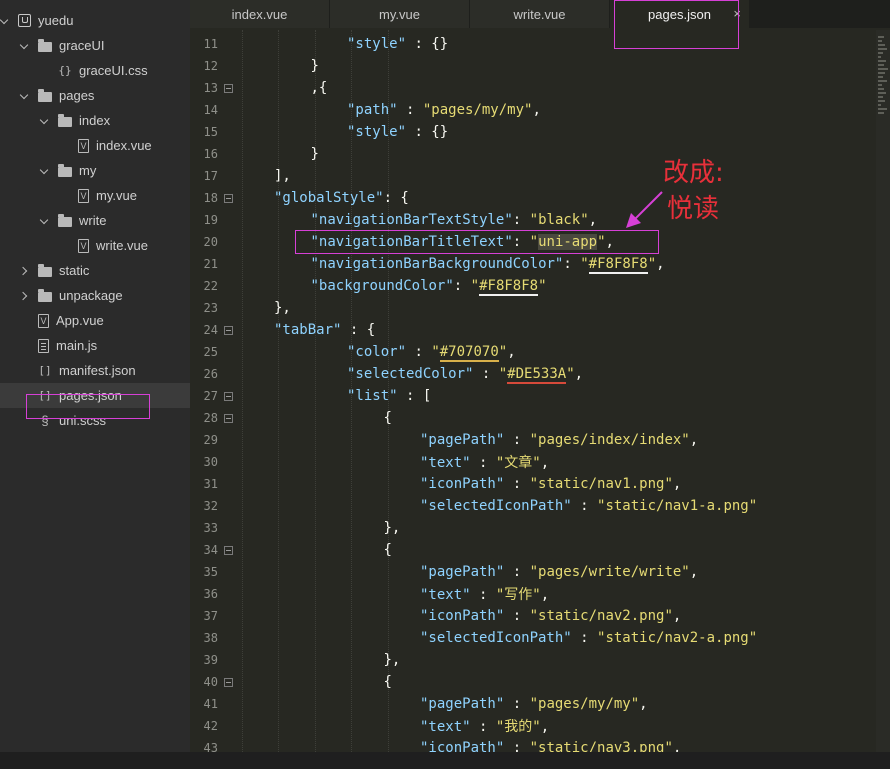  Describe the element at coordinates (533, 396) in the screenshot. I see `code-line: 27 "list" : [` at that location.